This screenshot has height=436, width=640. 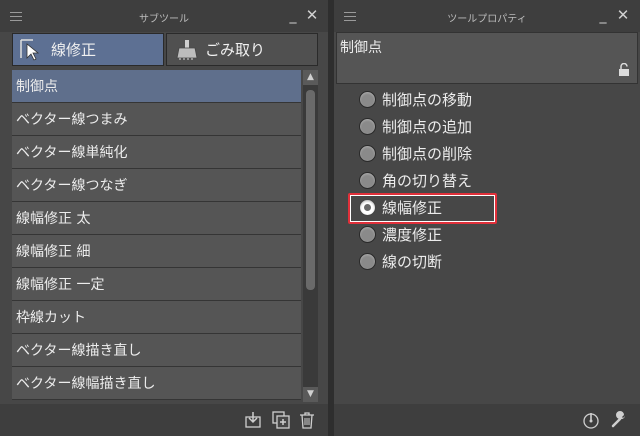 I want to click on highlight-box, so click(x=422, y=208).